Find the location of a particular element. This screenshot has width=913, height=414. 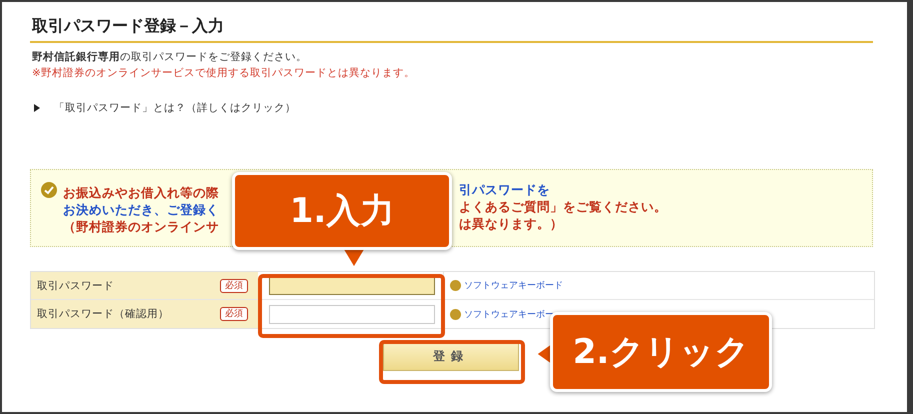

field-label: 取引パスワード（確認用） is located at coordinates (103, 314).